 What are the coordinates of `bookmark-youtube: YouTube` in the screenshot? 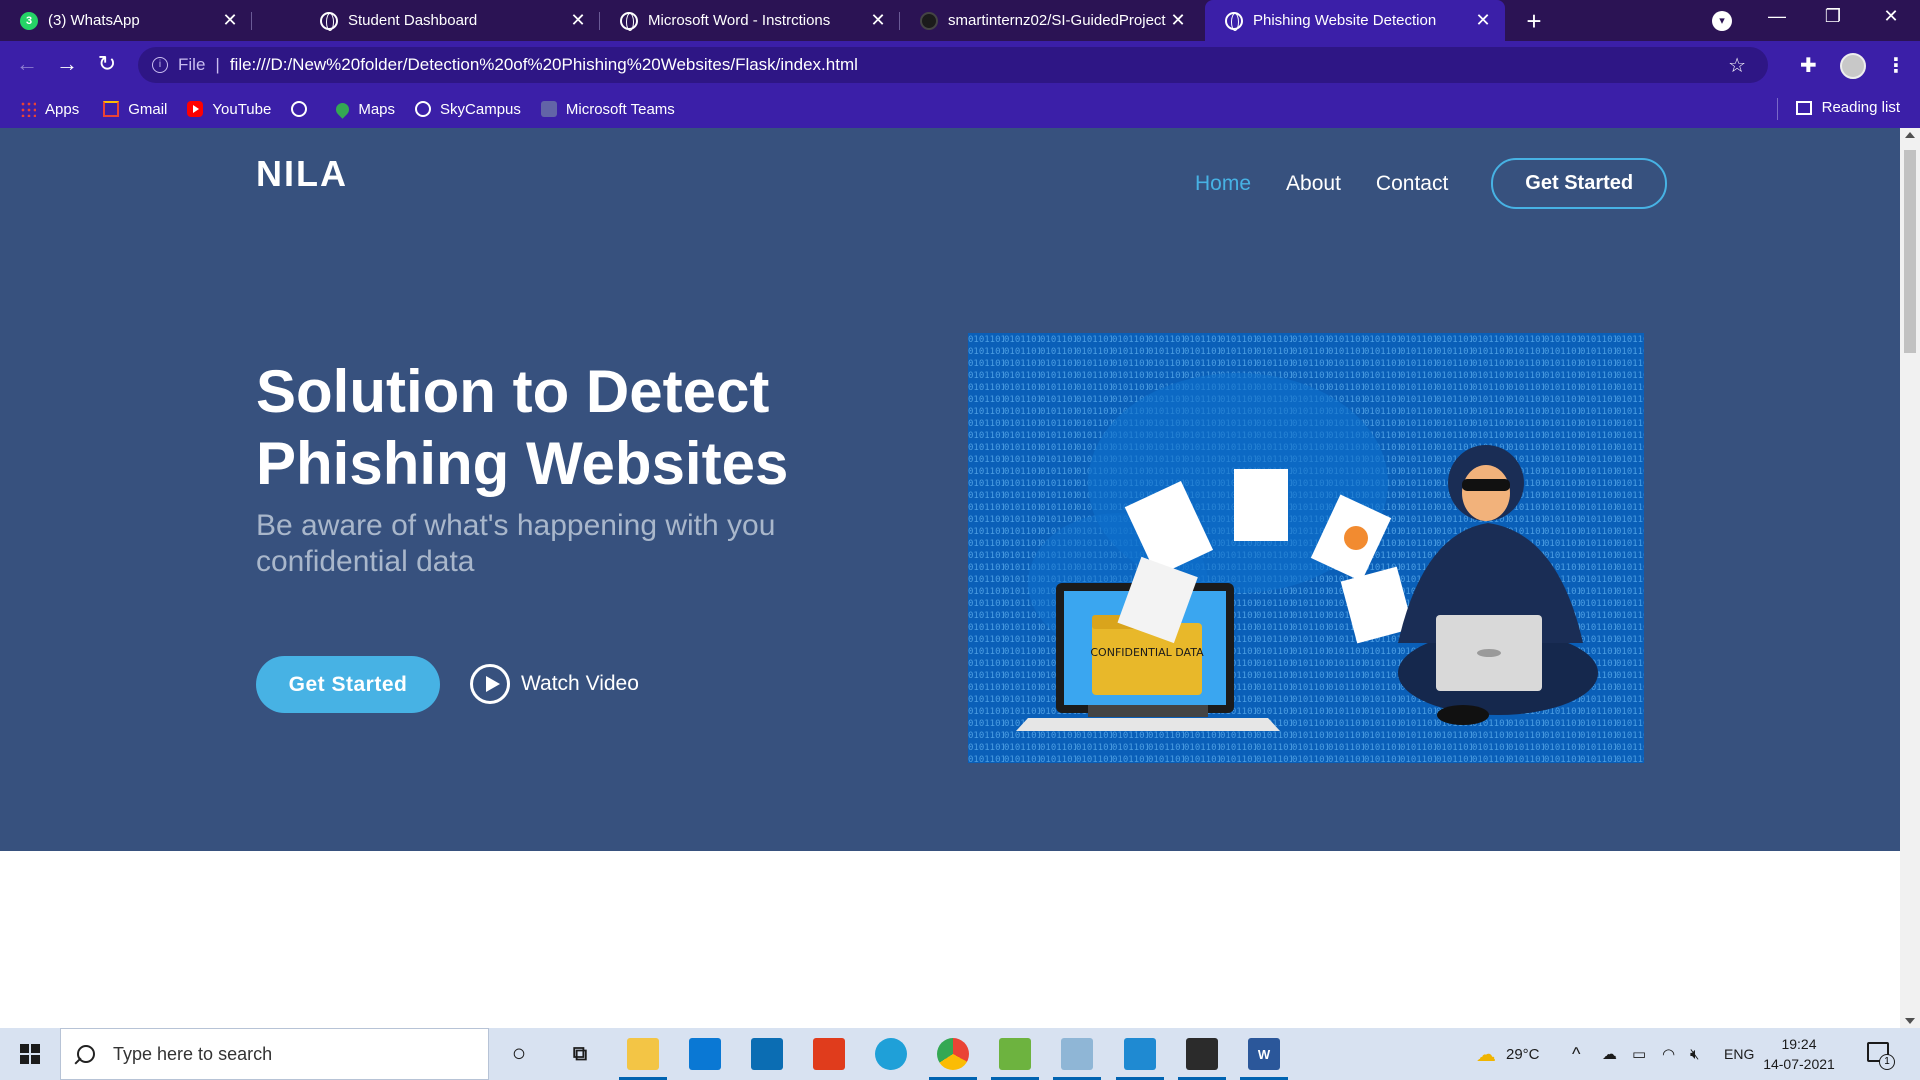 It's located at (229, 109).